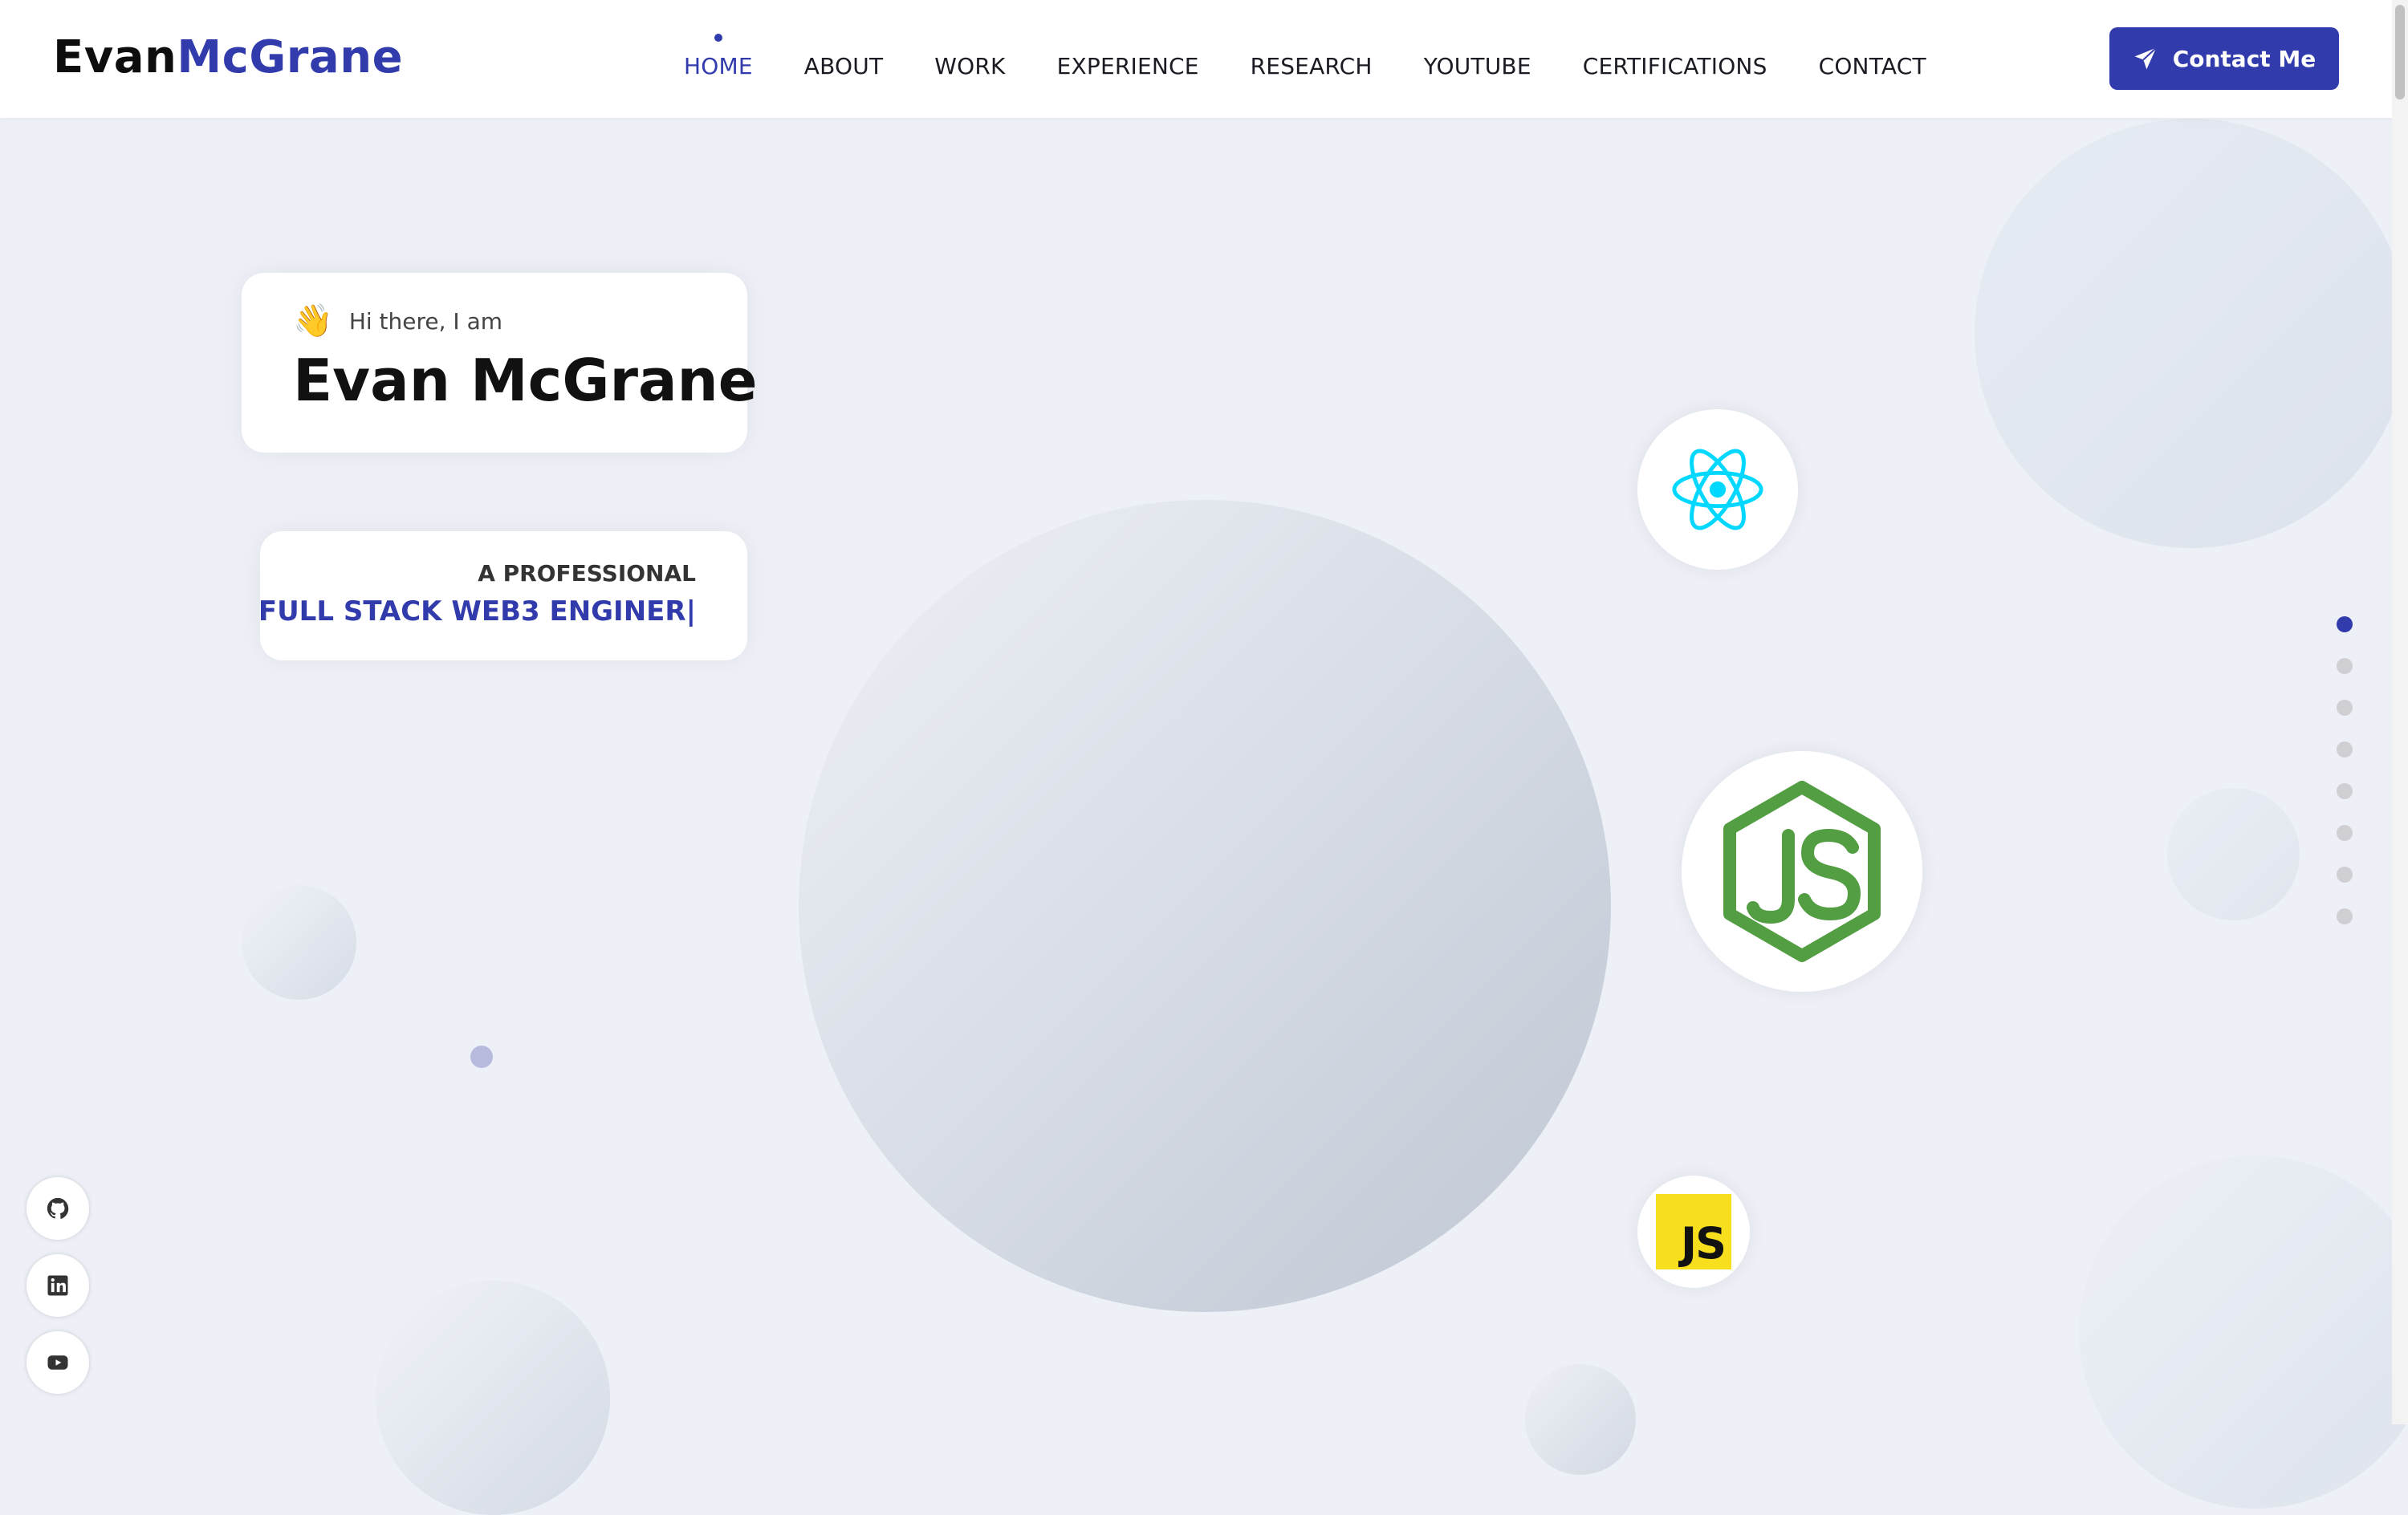 The image size is (2408, 1515). I want to click on nav-item-label: ABOUT, so click(844, 66).